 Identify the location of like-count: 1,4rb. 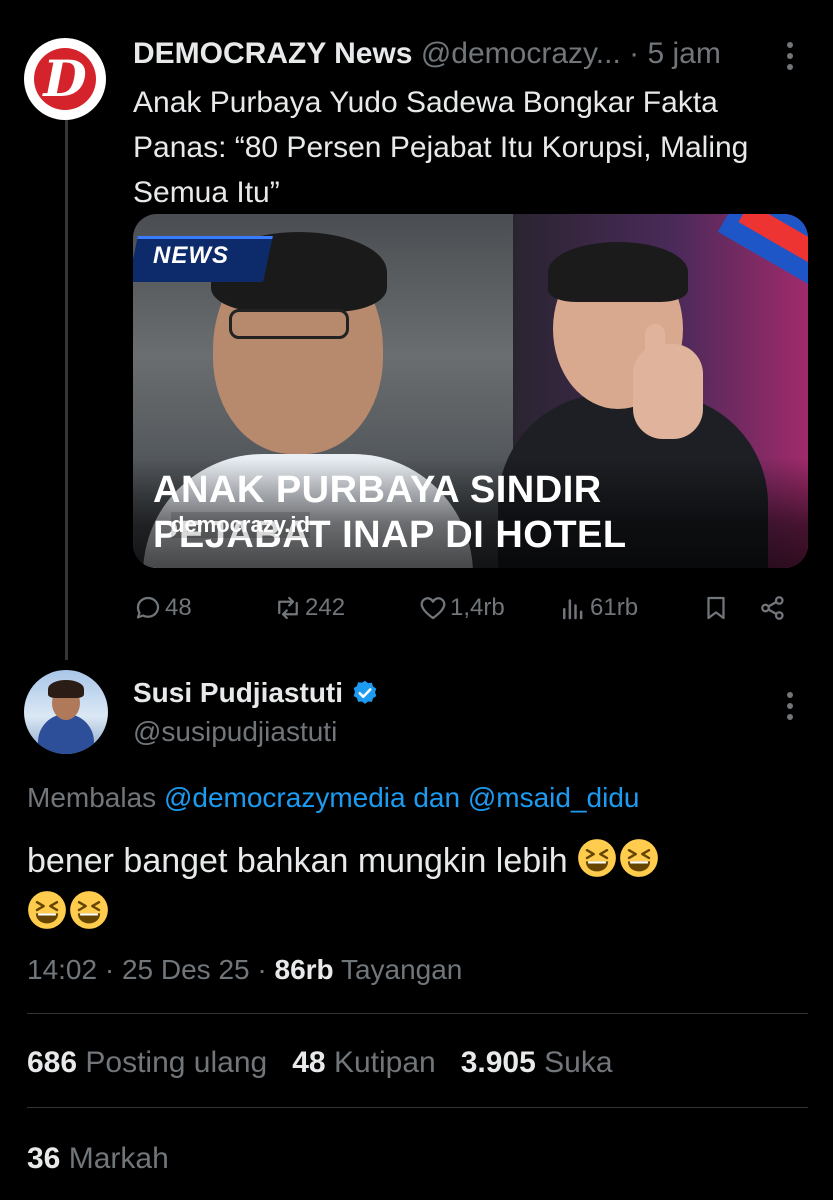
(477, 607).